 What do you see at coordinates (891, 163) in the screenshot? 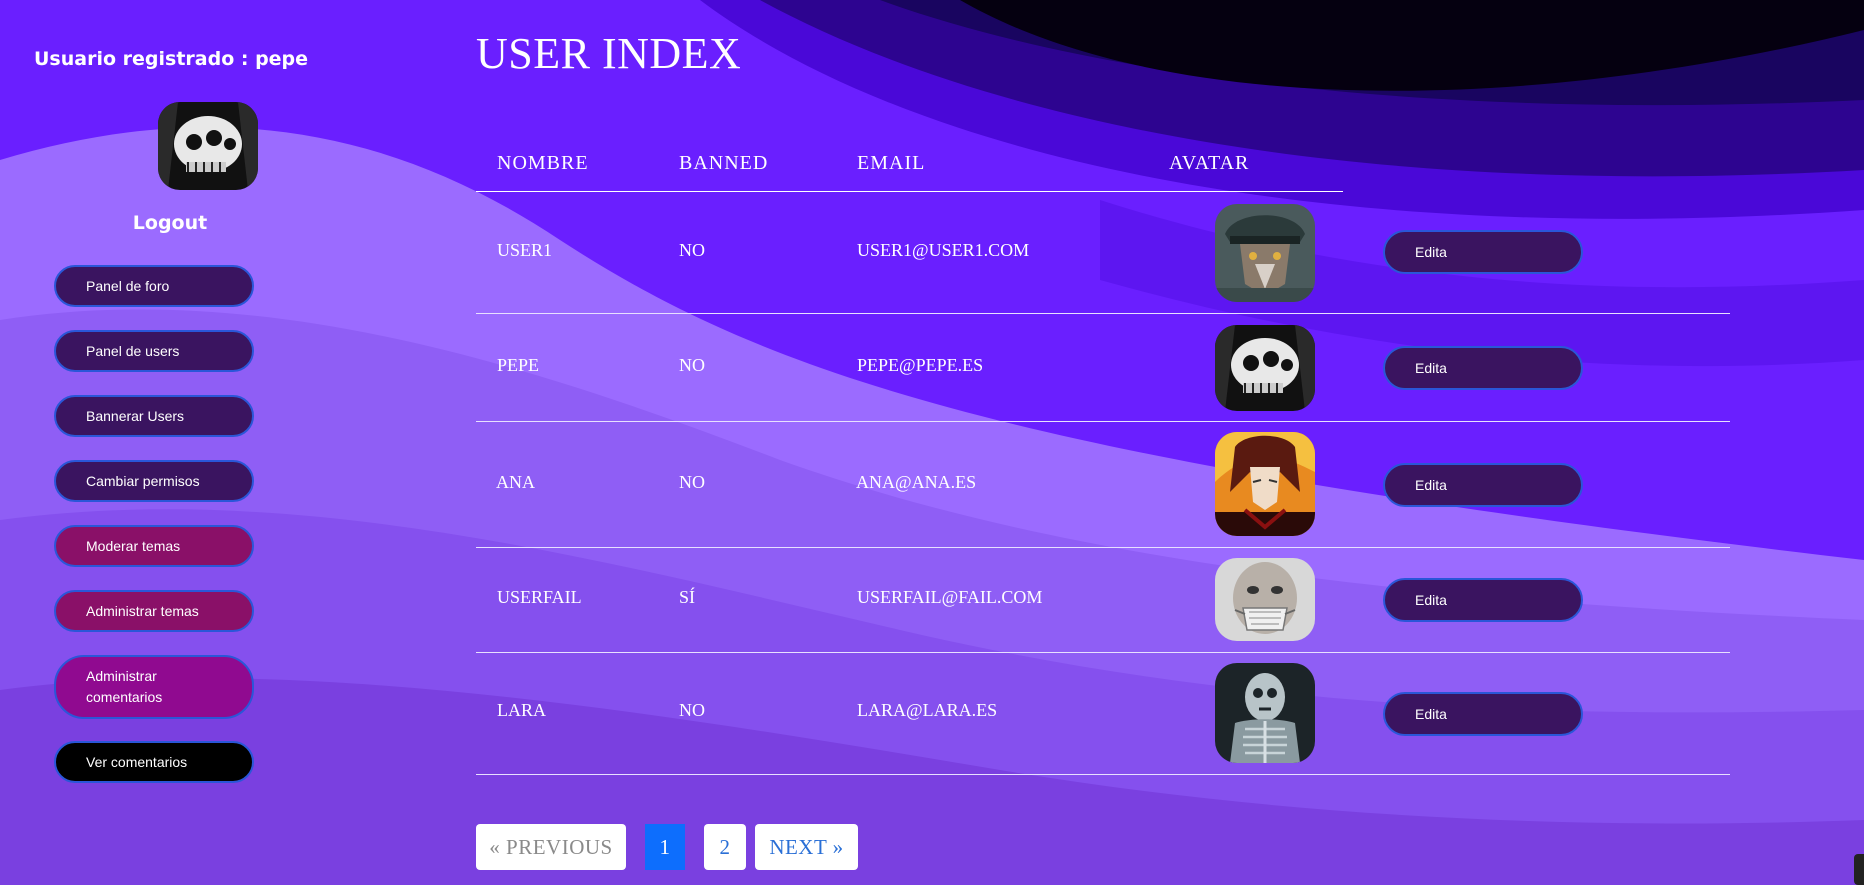
I see `column-header-email: EMAIL` at bounding box center [891, 163].